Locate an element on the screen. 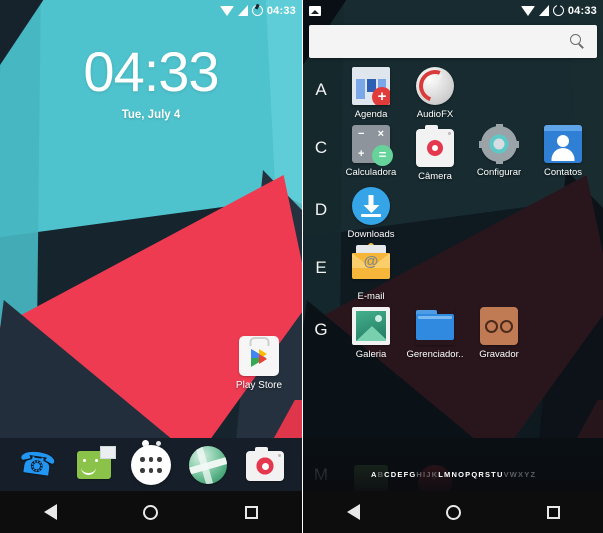 The width and height of the screenshot is (603, 533). dock-item-browser is located at coordinates (208, 465).